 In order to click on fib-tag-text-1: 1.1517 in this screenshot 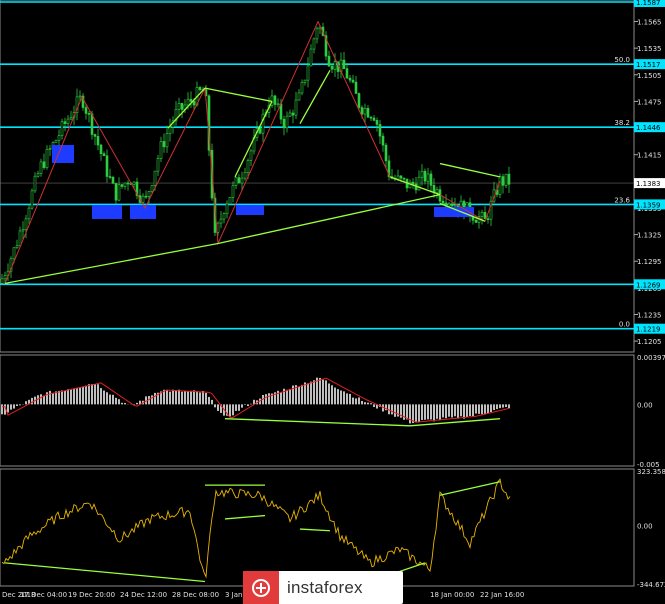, I will do `click(648, 65)`.